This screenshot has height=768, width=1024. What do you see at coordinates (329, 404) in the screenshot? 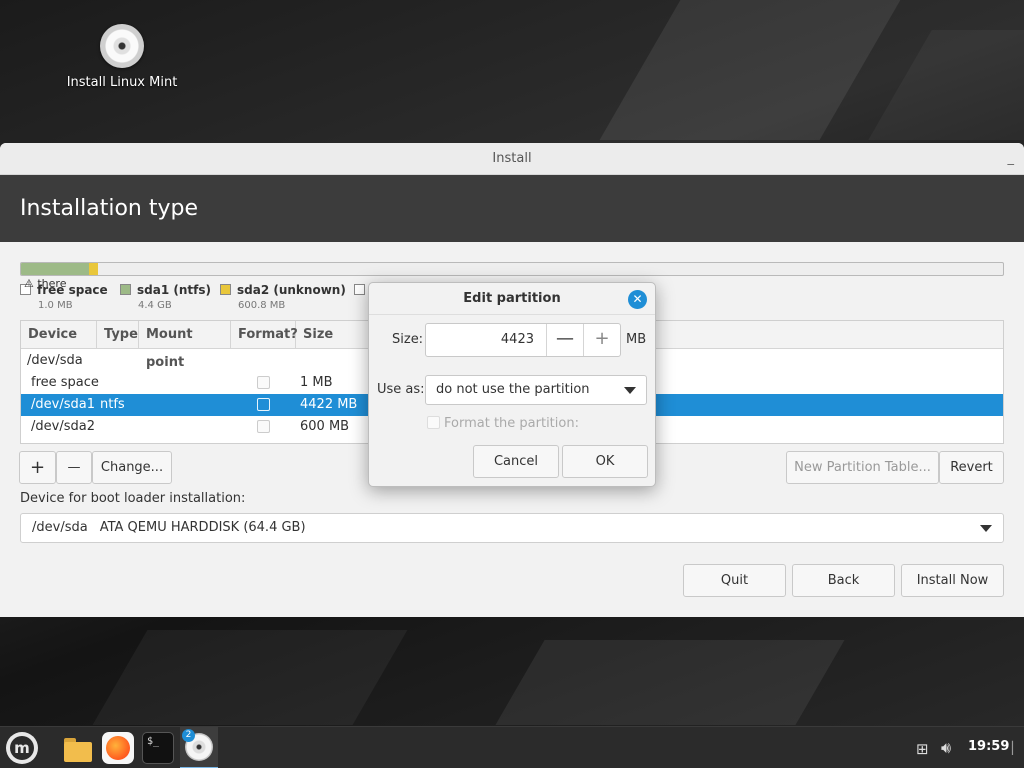
I see `row-size: 4422 MB` at bounding box center [329, 404].